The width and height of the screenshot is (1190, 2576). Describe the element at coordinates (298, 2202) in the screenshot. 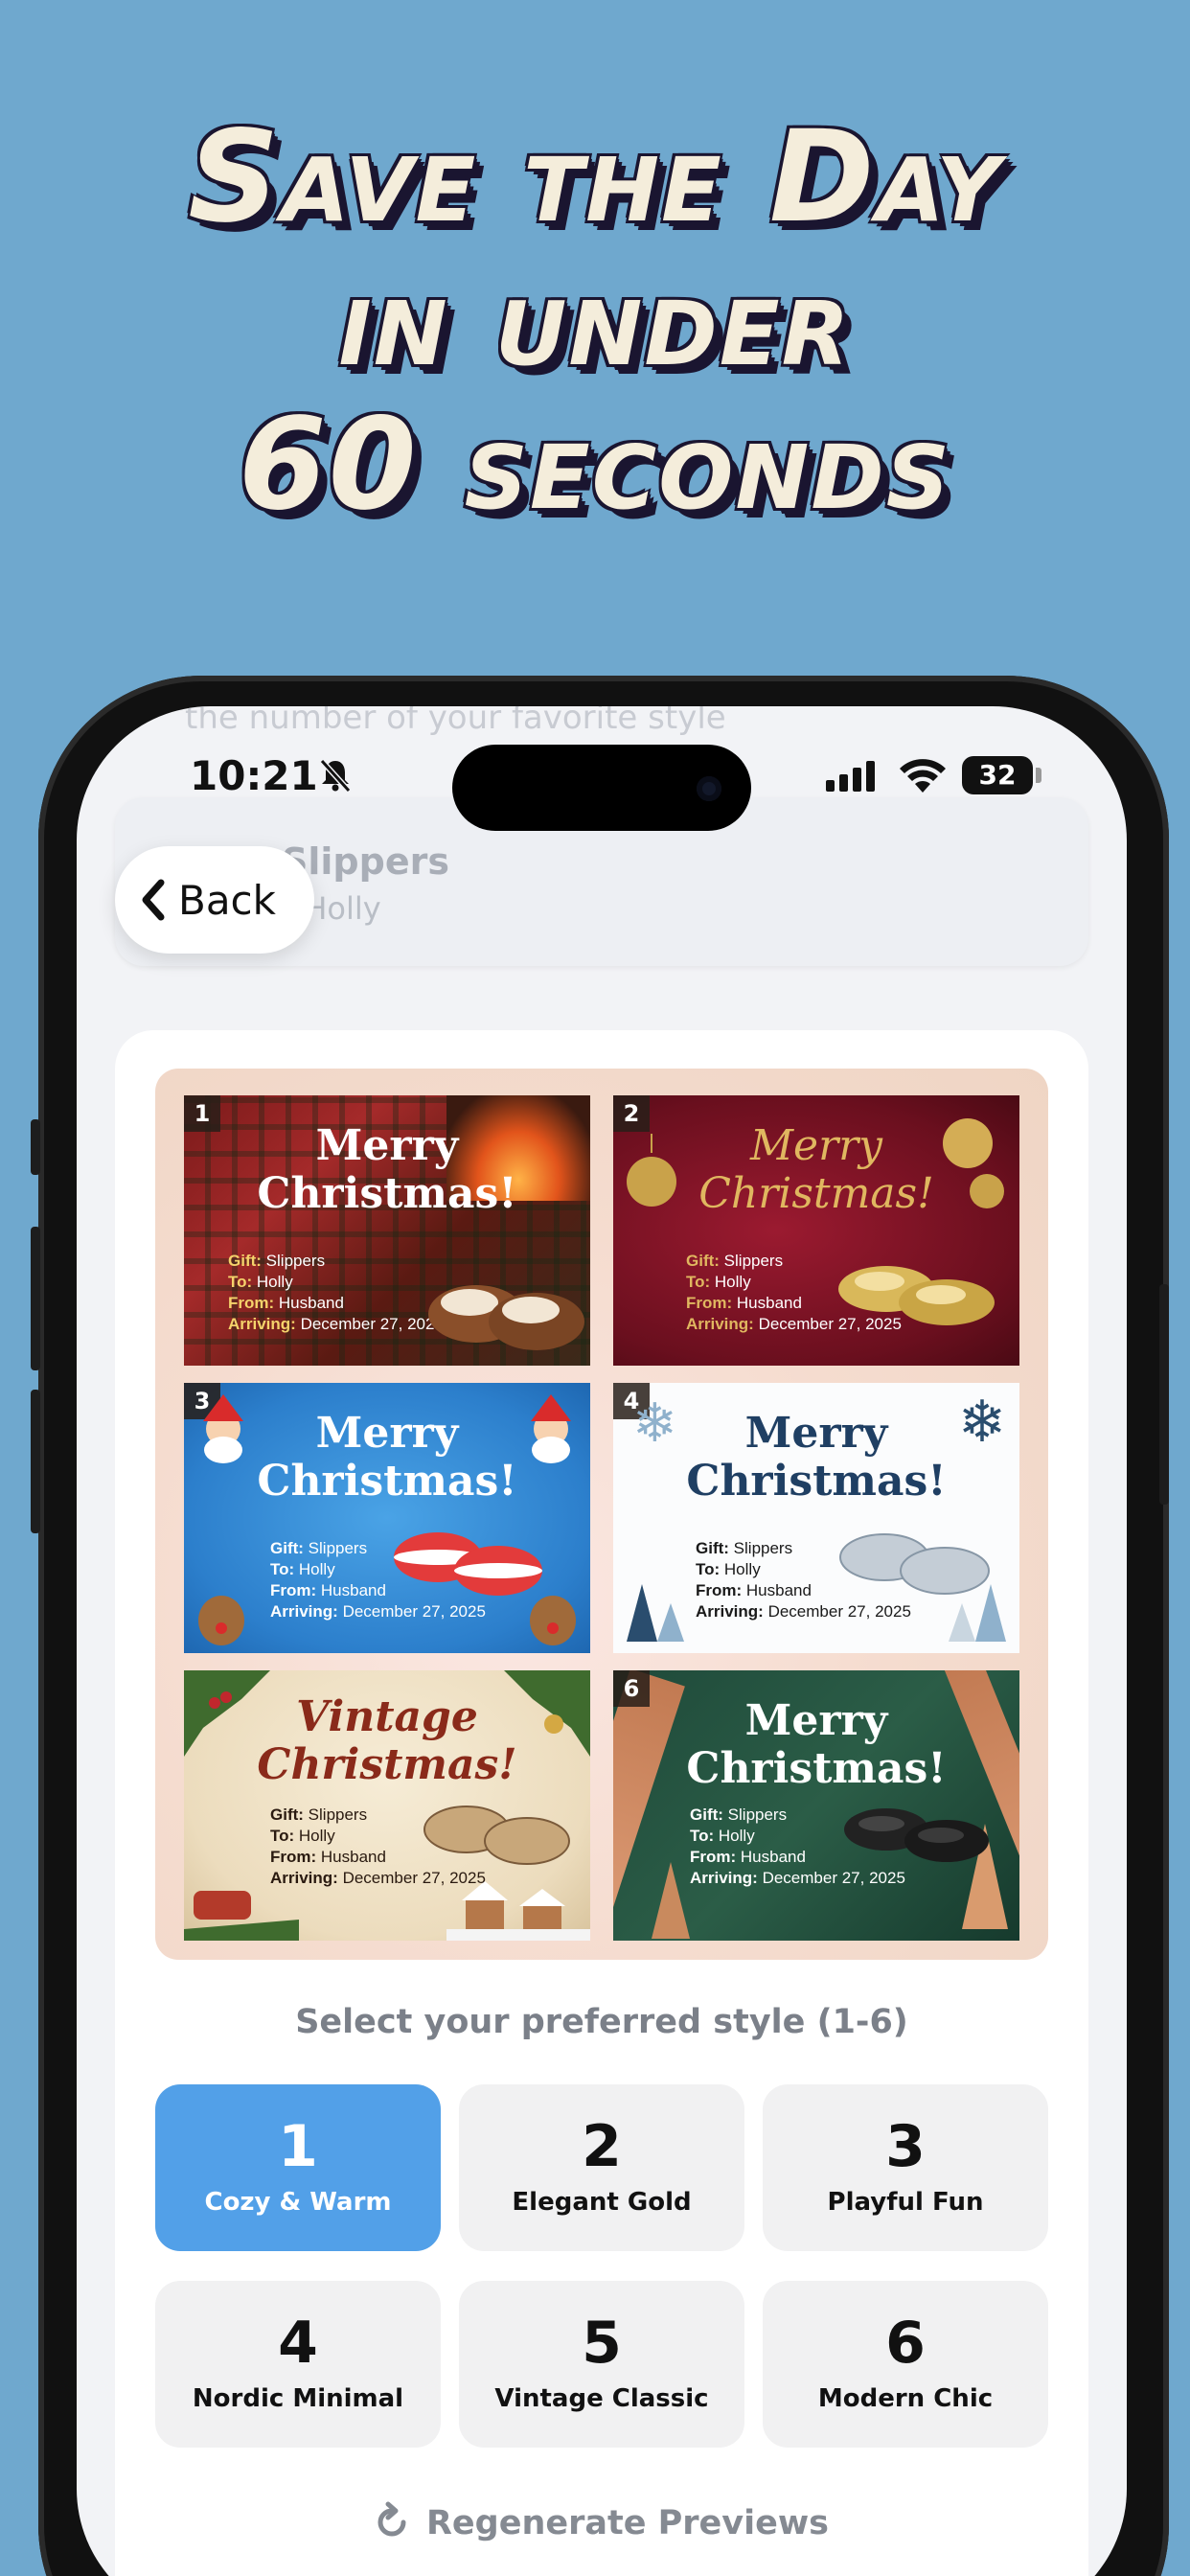

I see `style-name: Cozy & Warm` at that location.